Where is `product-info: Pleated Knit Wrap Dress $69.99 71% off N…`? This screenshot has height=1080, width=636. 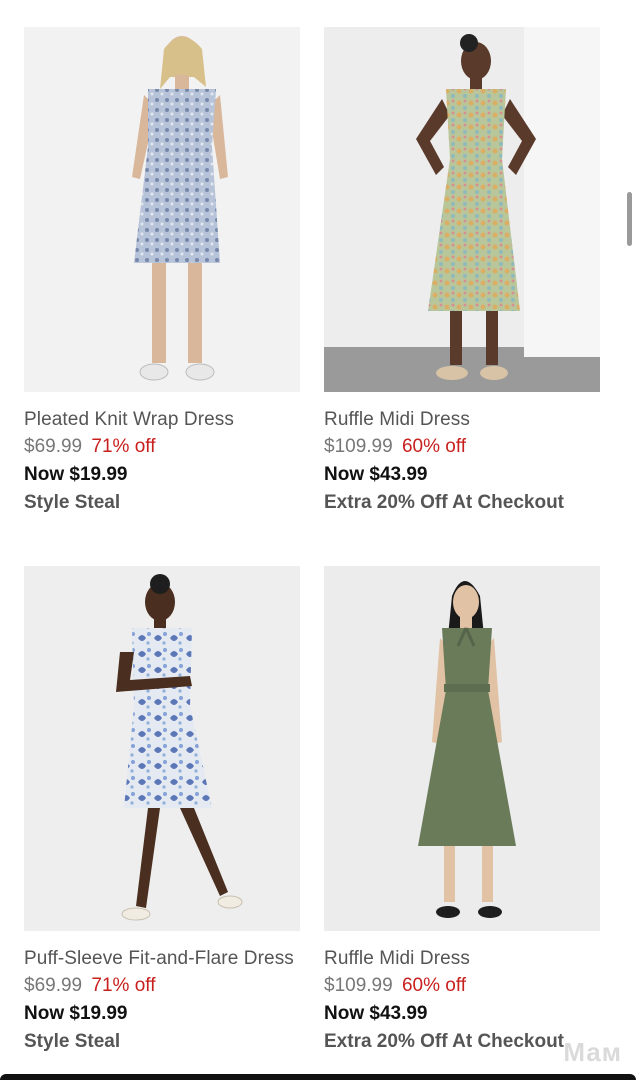
product-info: Pleated Knit Wrap Dress $69.99 71% off N… is located at coordinates (162, 454).